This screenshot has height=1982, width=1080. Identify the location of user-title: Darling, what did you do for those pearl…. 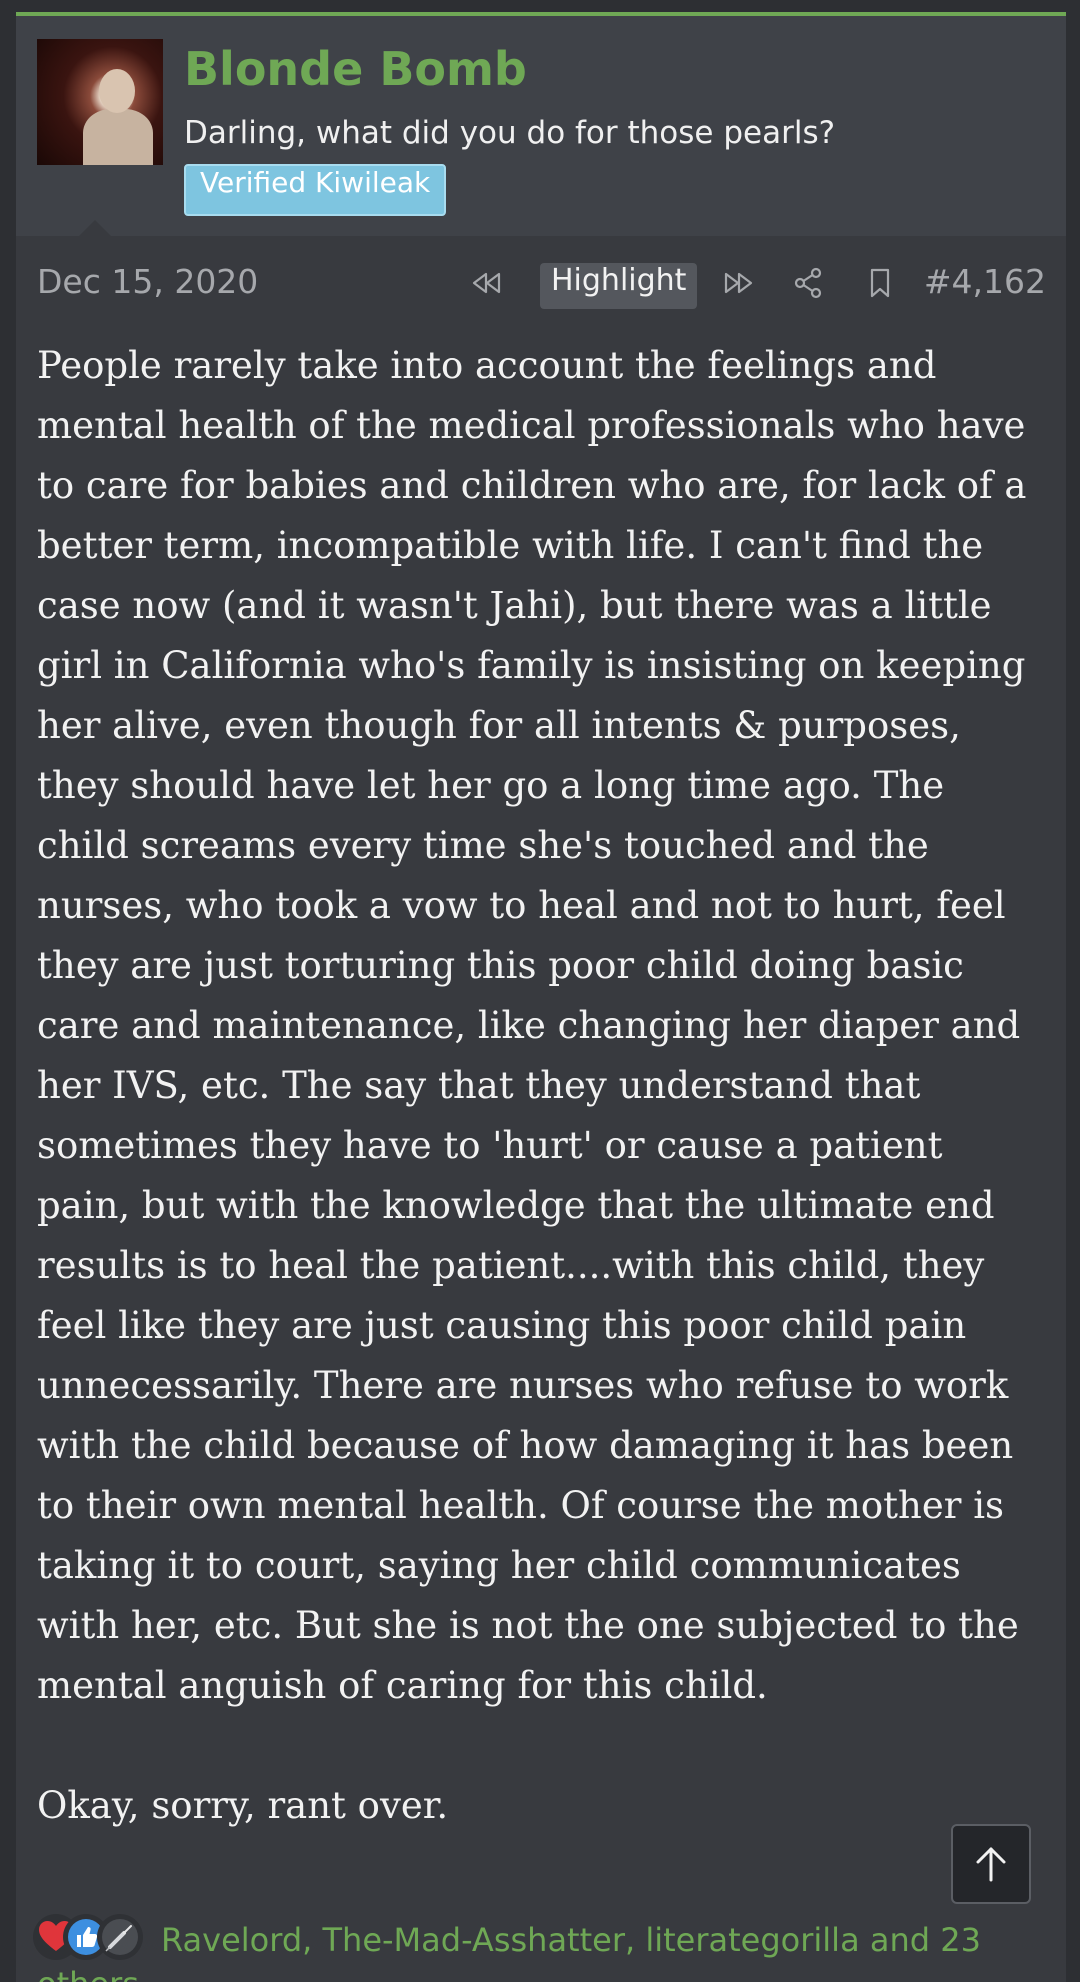
(510, 133).